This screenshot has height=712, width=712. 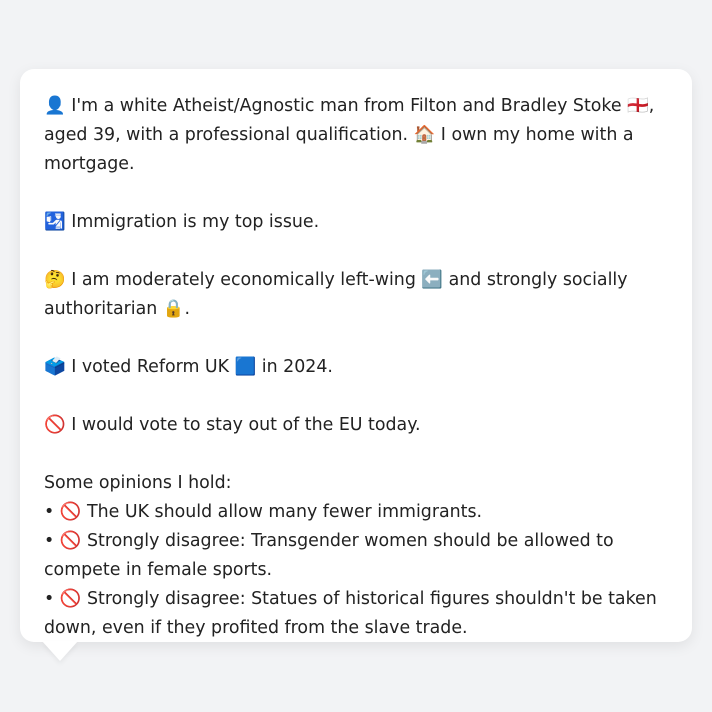 What do you see at coordinates (55, 367) in the screenshot?
I see `ballot-box-icon: 🗳️` at bounding box center [55, 367].